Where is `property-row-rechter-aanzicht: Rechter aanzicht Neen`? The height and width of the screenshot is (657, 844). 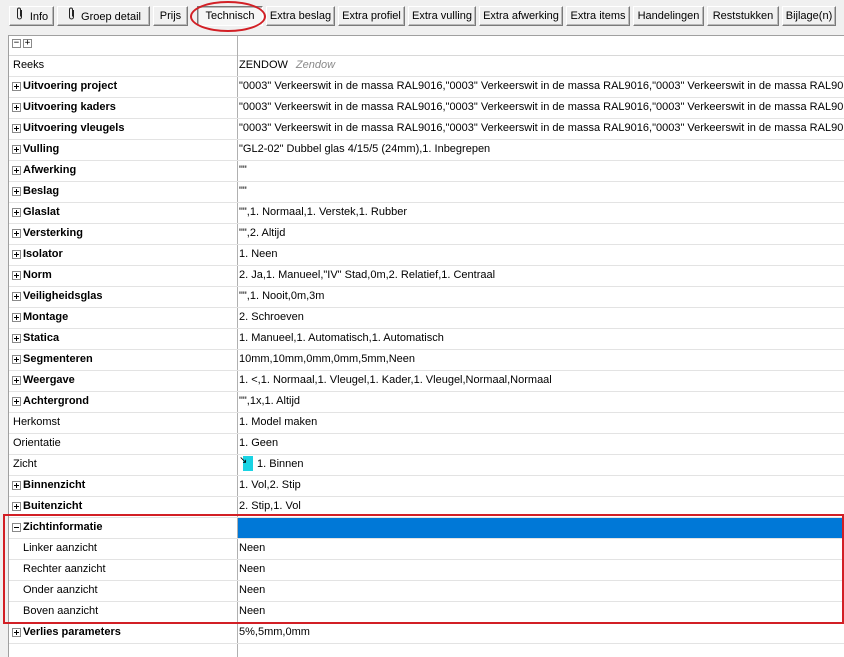
property-row-rechter-aanzicht: Rechter aanzicht Neen is located at coordinates (426, 570).